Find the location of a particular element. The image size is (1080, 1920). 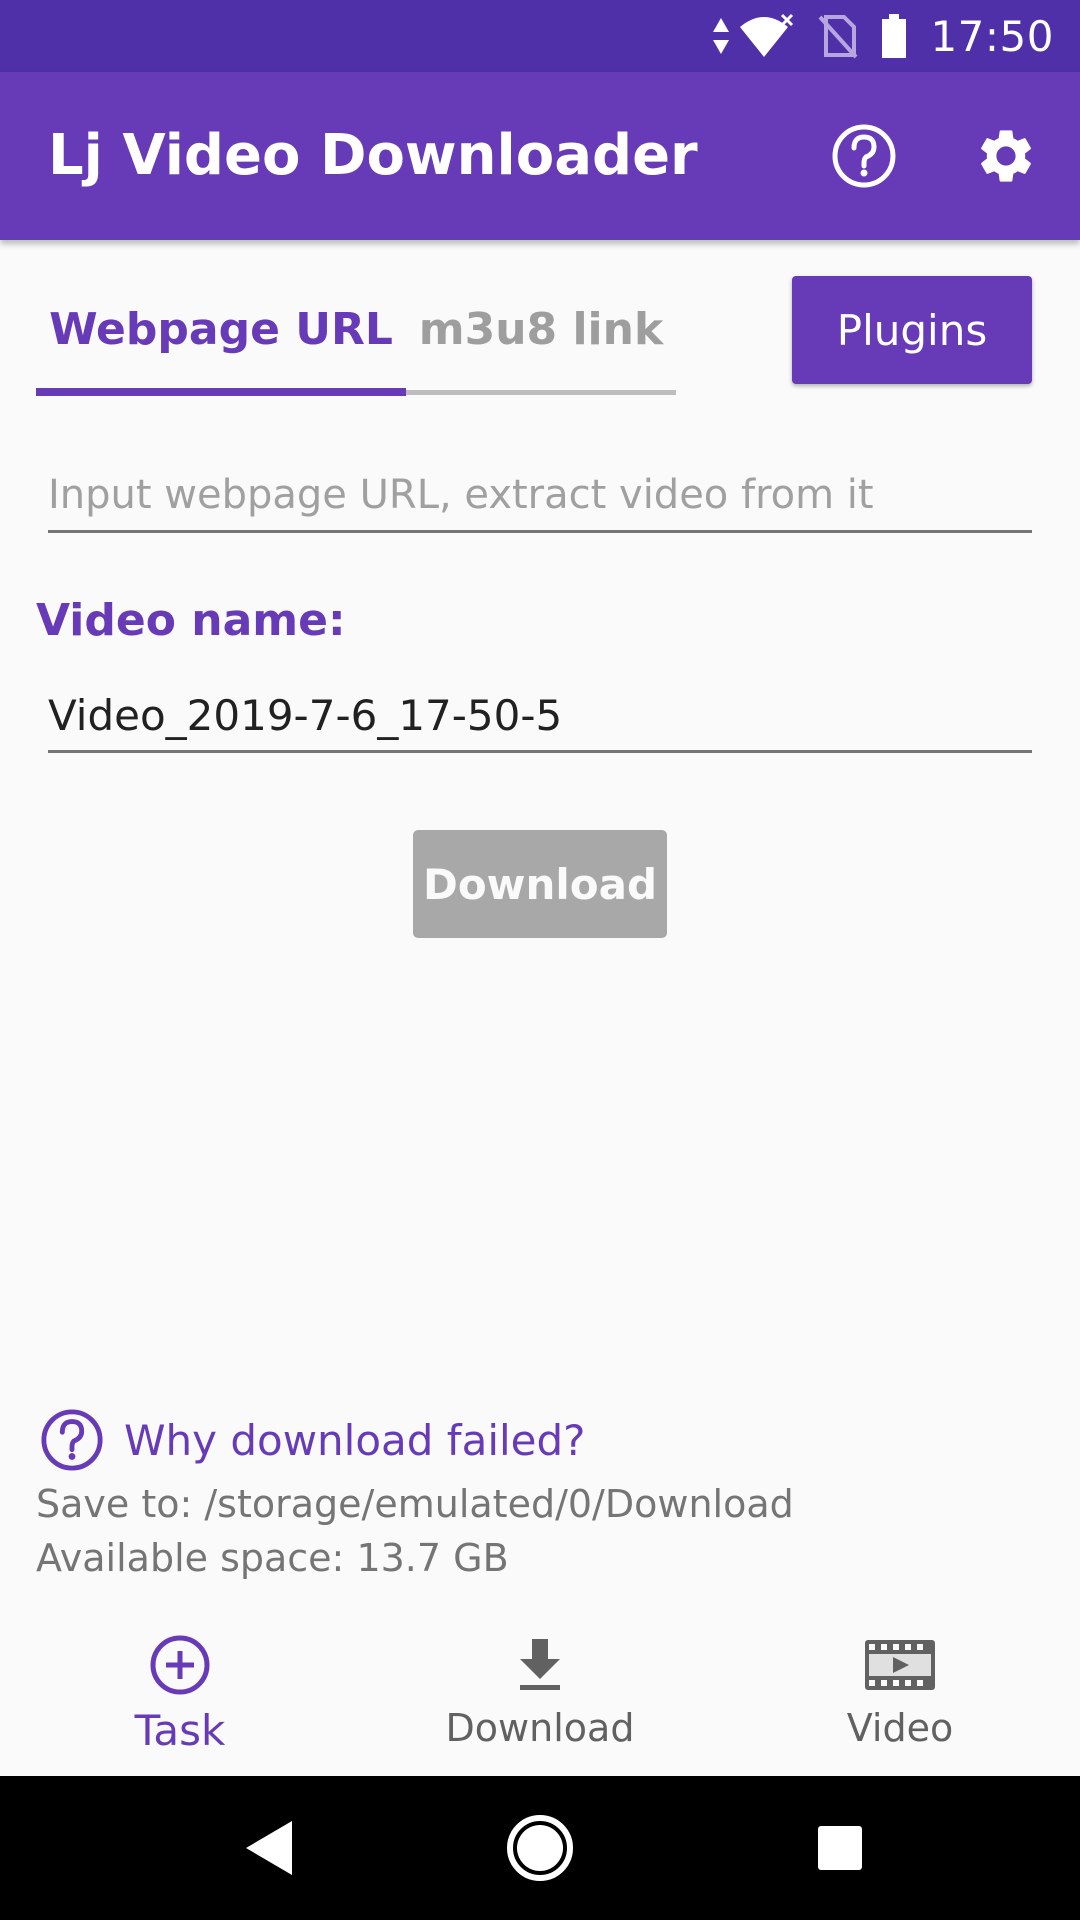

video-name-label: Video name: is located at coordinates (191, 620).